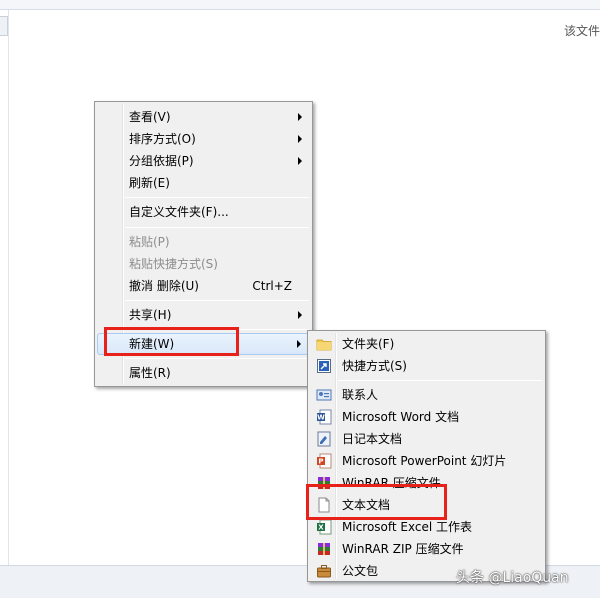  What do you see at coordinates (203, 161) in the screenshot?
I see `menu-item-group-by: 分组依据(P)` at bounding box center [203, 161].